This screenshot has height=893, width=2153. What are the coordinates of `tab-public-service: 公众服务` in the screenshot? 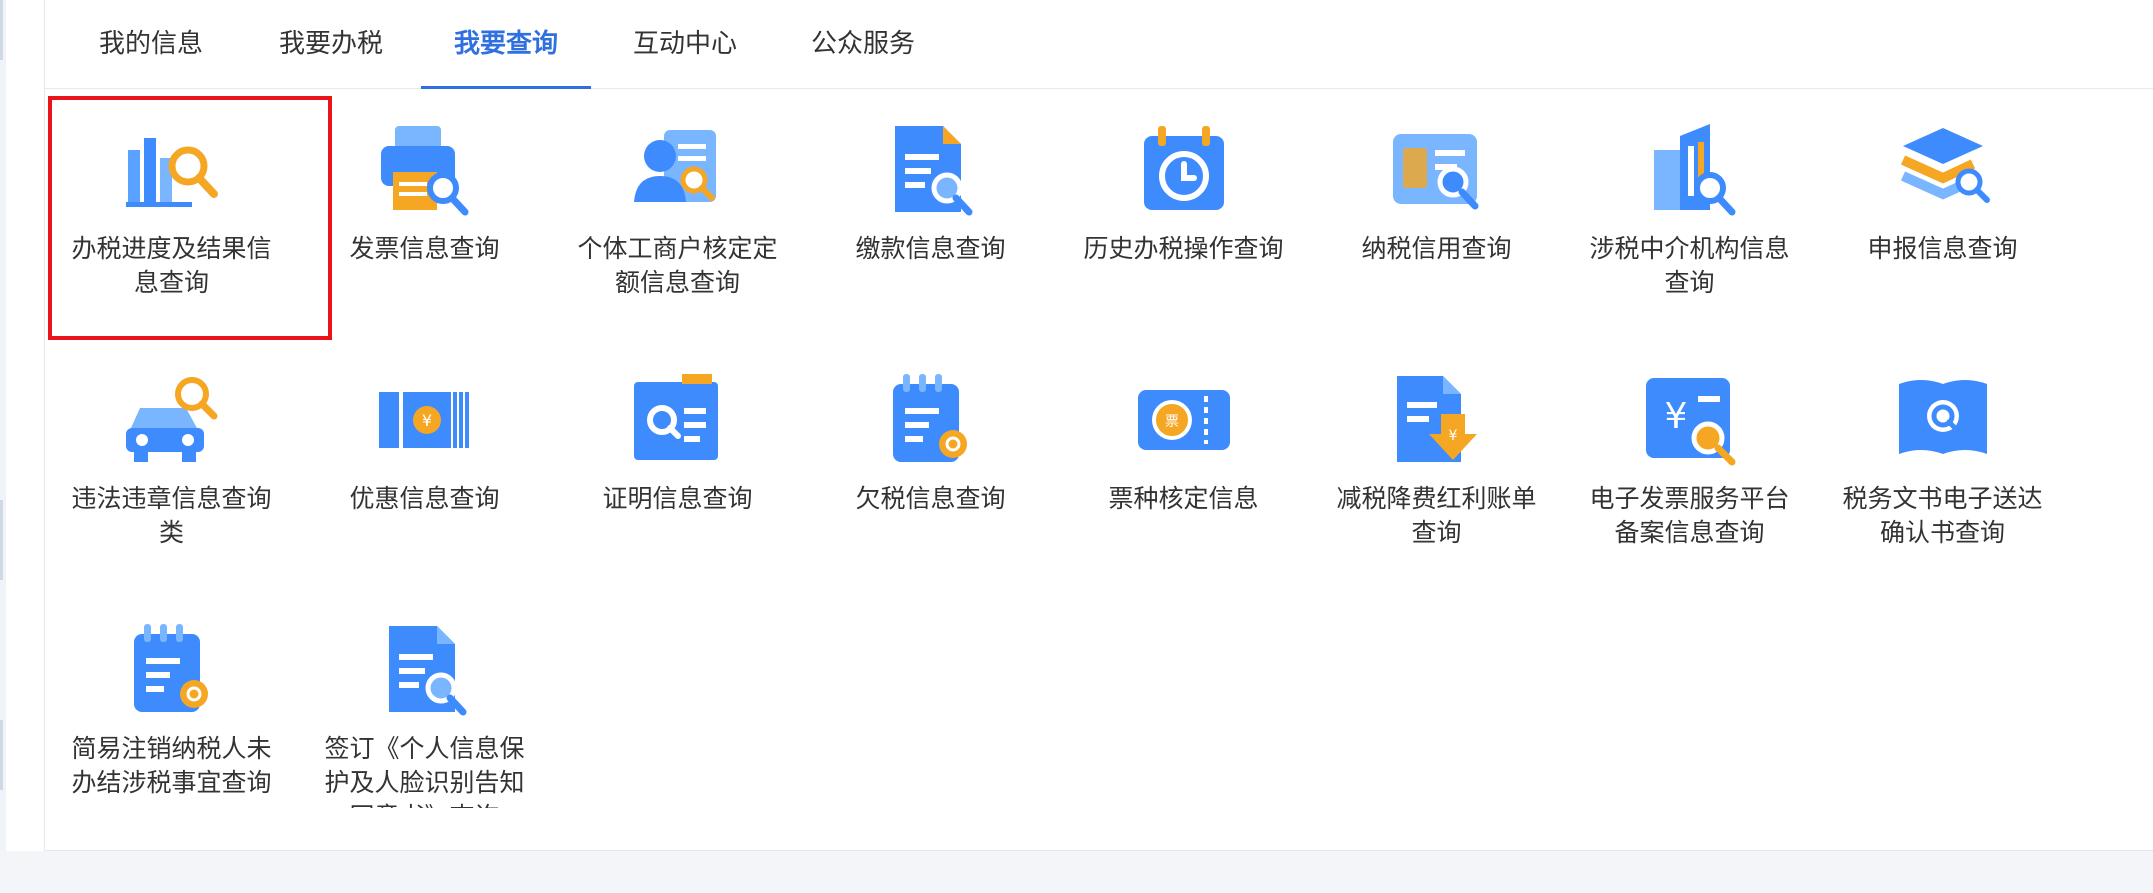 It's located at (863, 44).